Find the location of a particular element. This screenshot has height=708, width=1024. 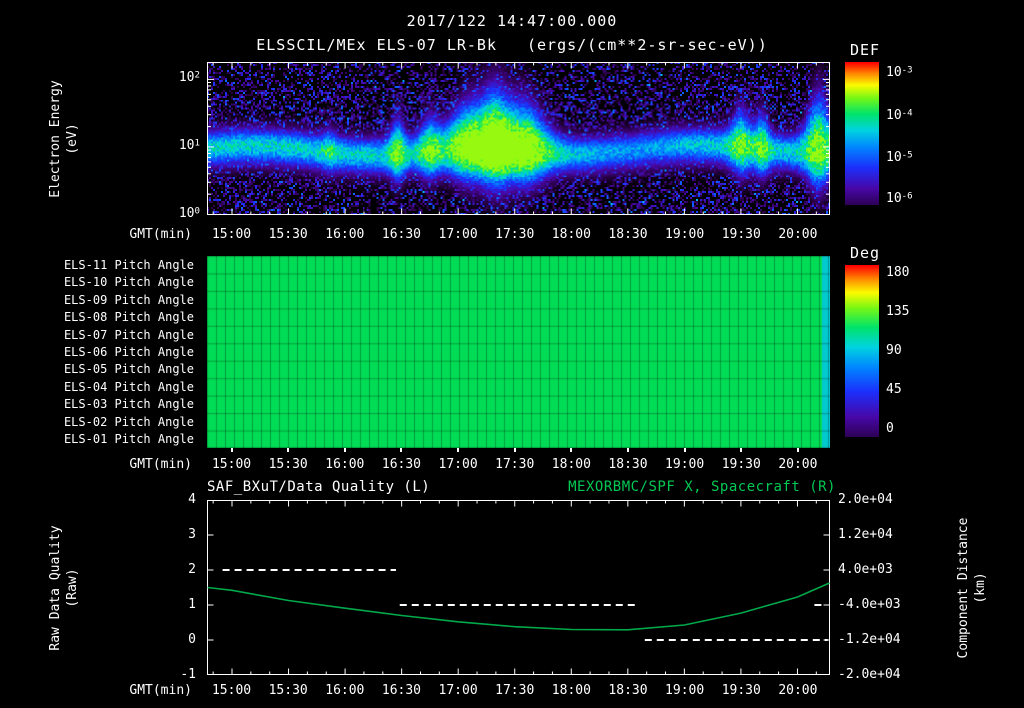

distance-tick-label: -2.0e+04 is located at coordinates (869, 674).